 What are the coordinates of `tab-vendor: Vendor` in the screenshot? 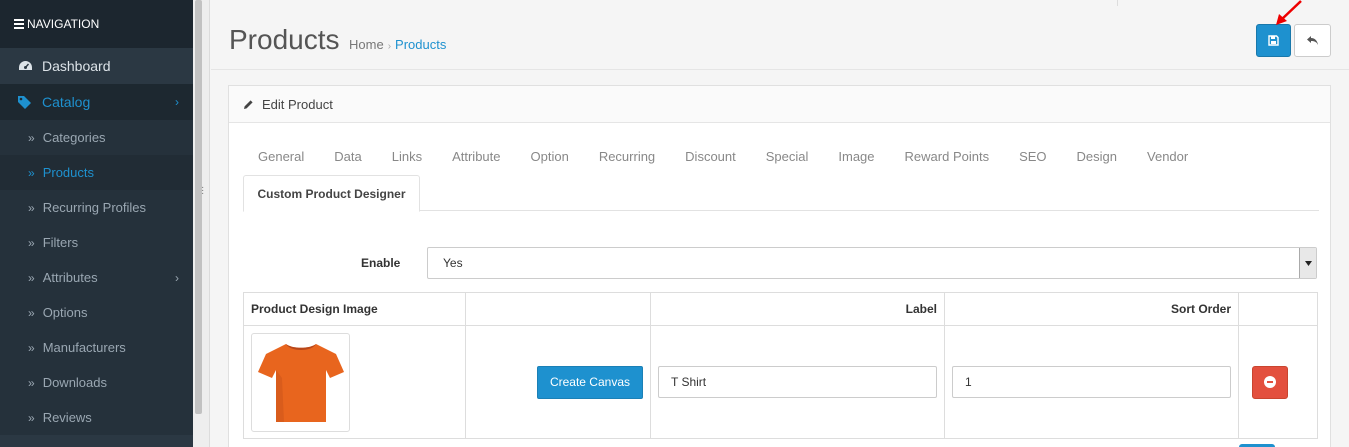 It's located at (1167, 157).